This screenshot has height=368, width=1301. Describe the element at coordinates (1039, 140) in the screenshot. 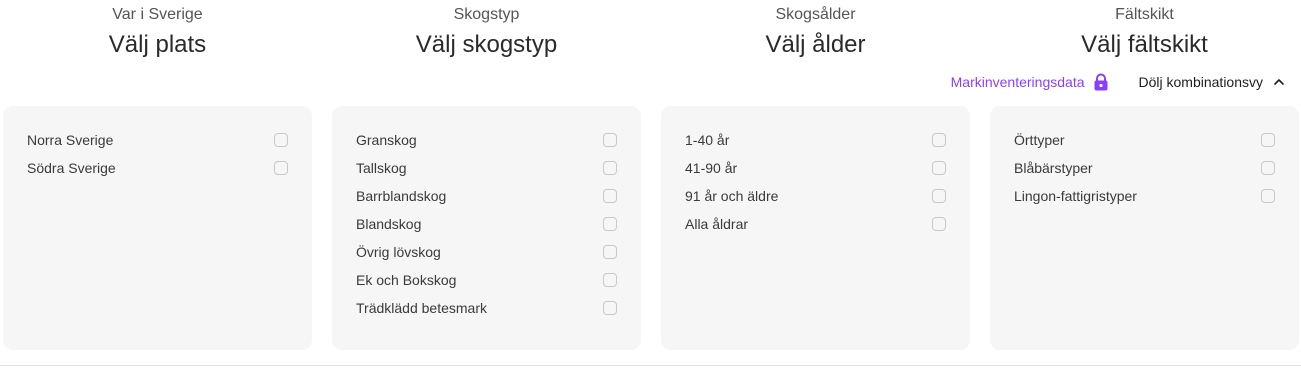

I see `option-label: Örttyper` at that location.